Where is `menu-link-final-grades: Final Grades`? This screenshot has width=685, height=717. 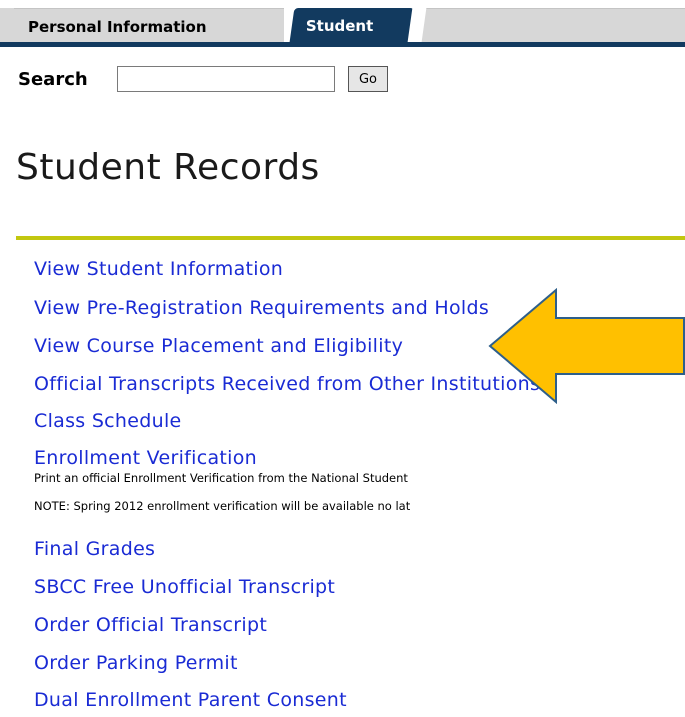
menu-link-final-grades: Final Grades is located at coordinates (94, 549).